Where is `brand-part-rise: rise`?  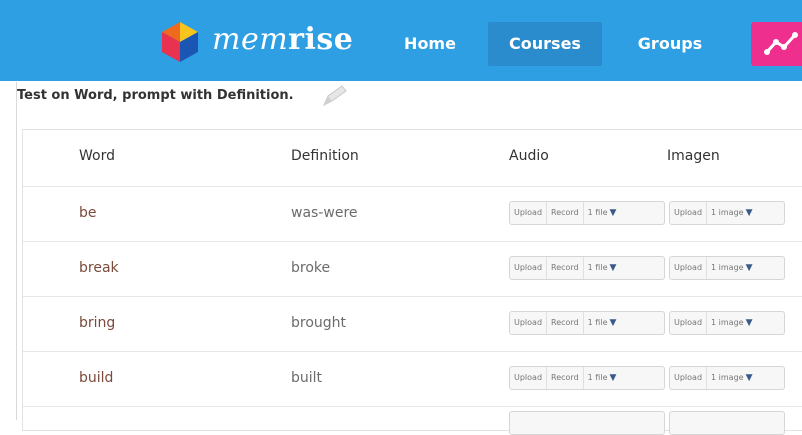 brand-part-rise: rise is located at coordinates (321, 39).